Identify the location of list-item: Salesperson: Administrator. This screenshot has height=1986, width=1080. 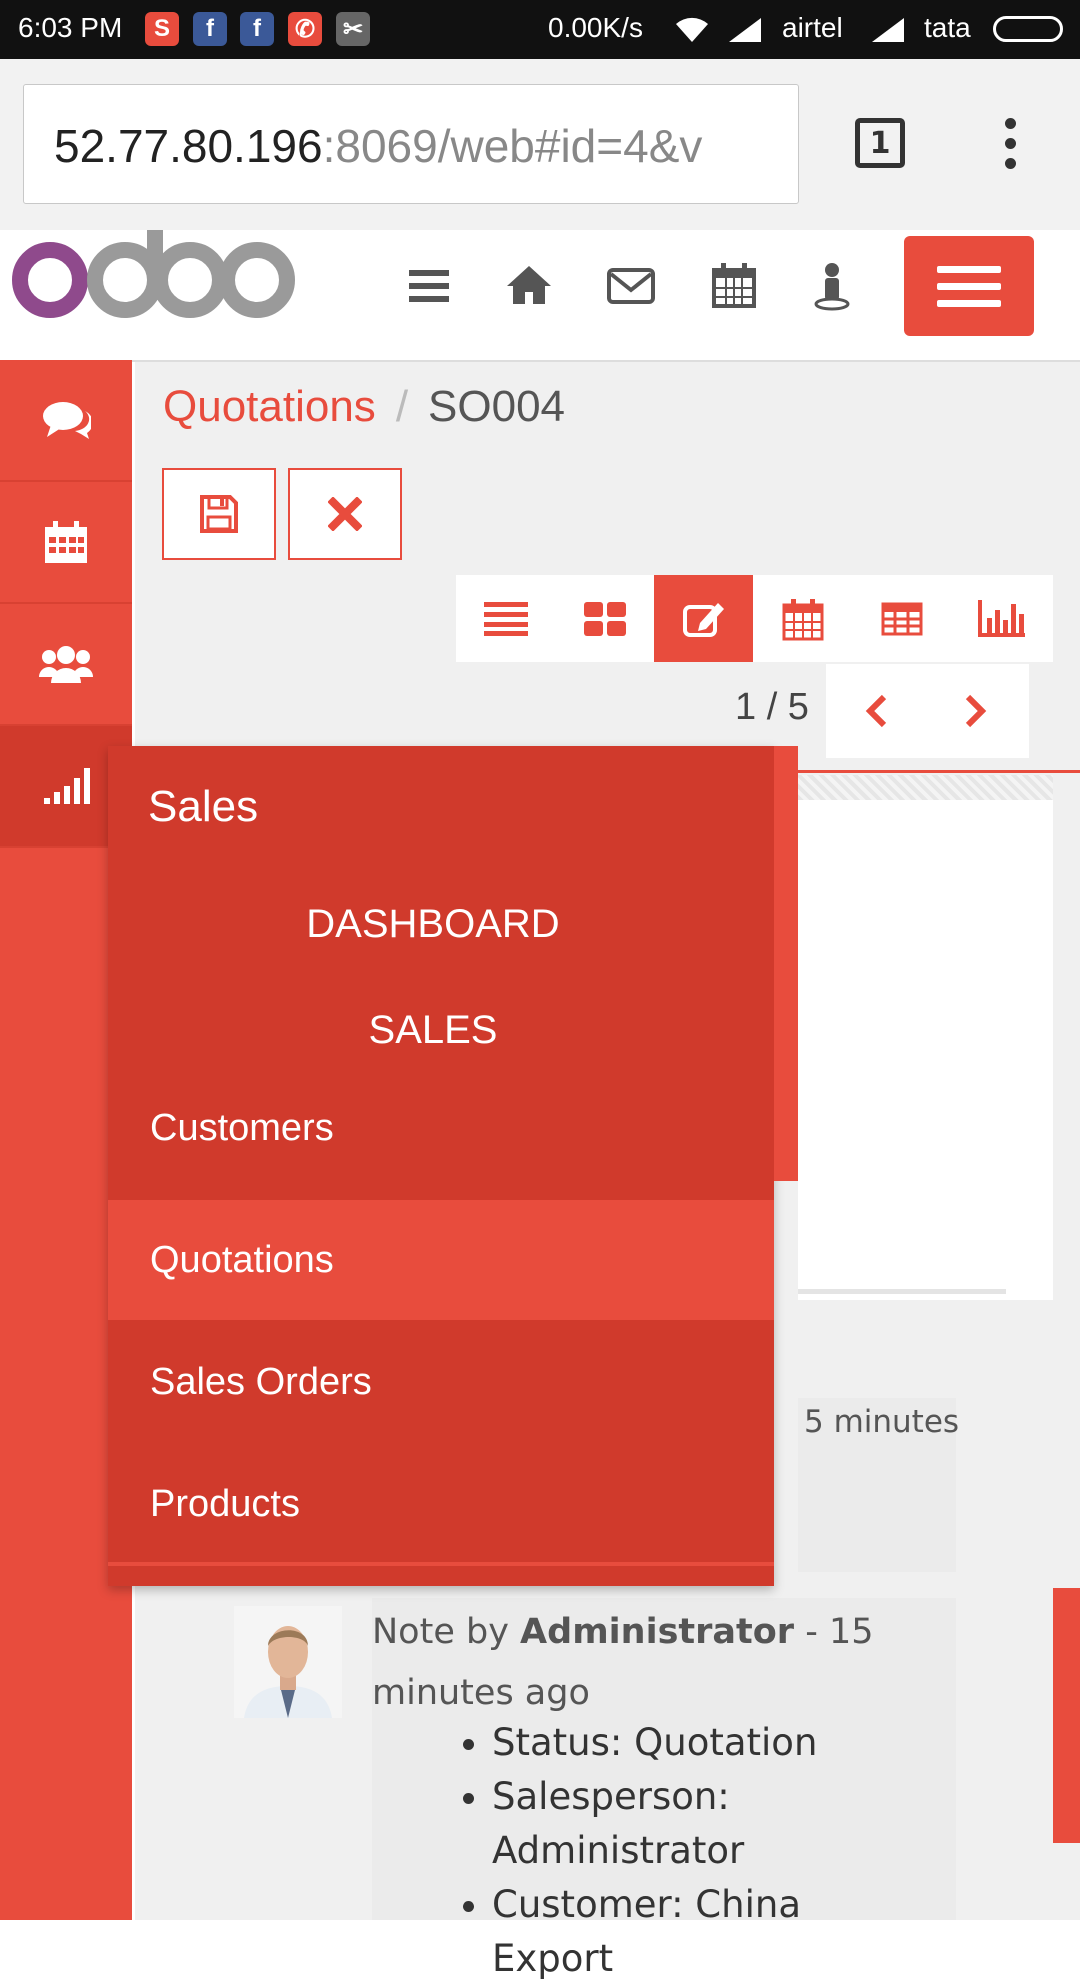
(702, 1824).